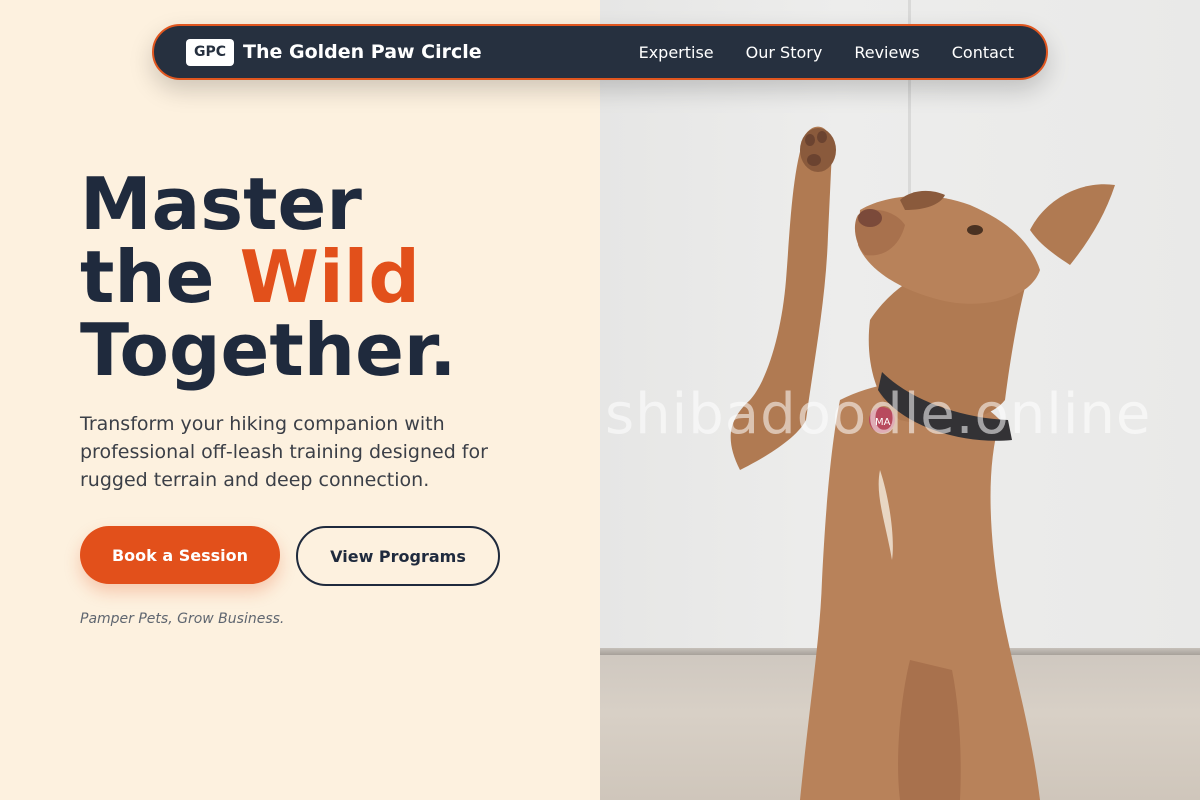  What do you see at coordinates (268, 350) in the screenshot?
I see `hero-title-line3: Together.` at bounding box center [268, 350].